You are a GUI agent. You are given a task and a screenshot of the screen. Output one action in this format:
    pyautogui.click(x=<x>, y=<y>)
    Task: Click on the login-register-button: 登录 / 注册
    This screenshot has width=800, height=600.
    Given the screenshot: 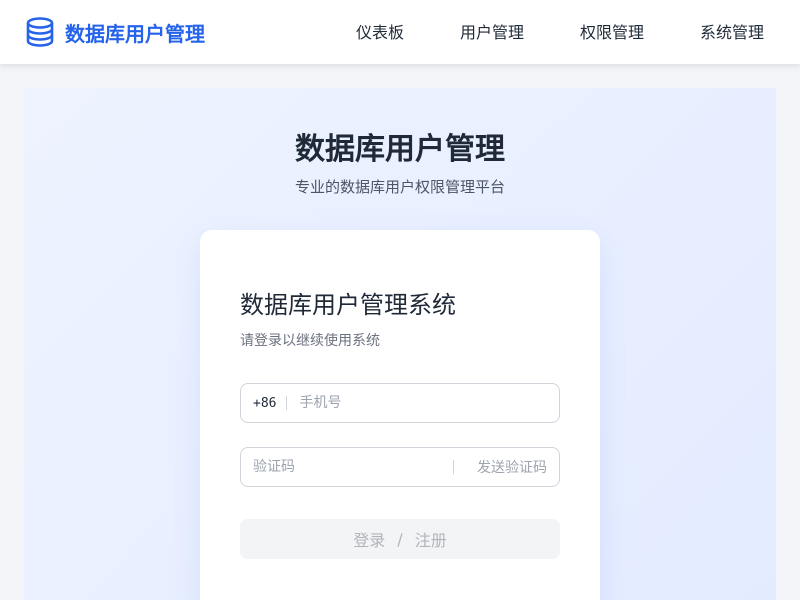 What is the action you would take?
    pyautogui.click(x=400, y=539)
    